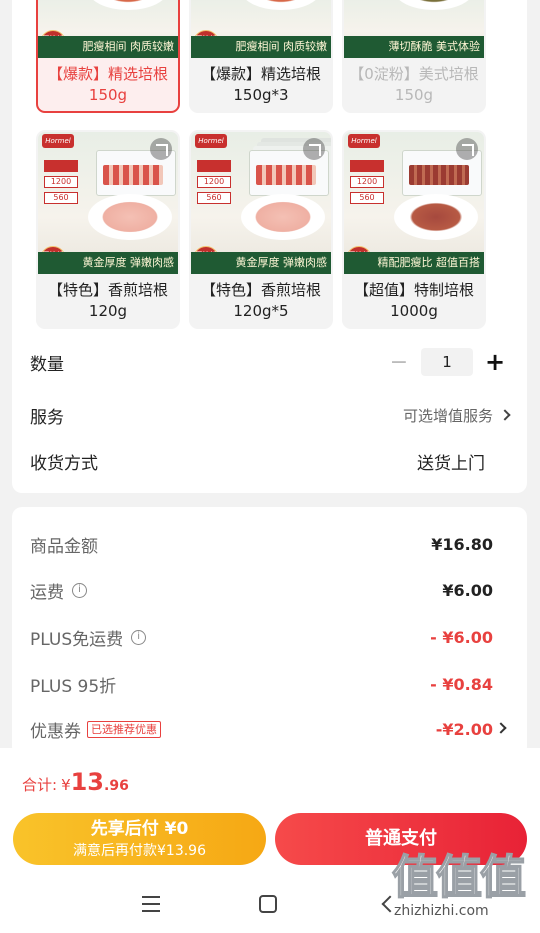 The image size is (540, 933). What do you see at coordinates (269, 461) in the screenshot?
I see `delivery-row: 收货方式 送货上门` at bounding box center [269, 461].